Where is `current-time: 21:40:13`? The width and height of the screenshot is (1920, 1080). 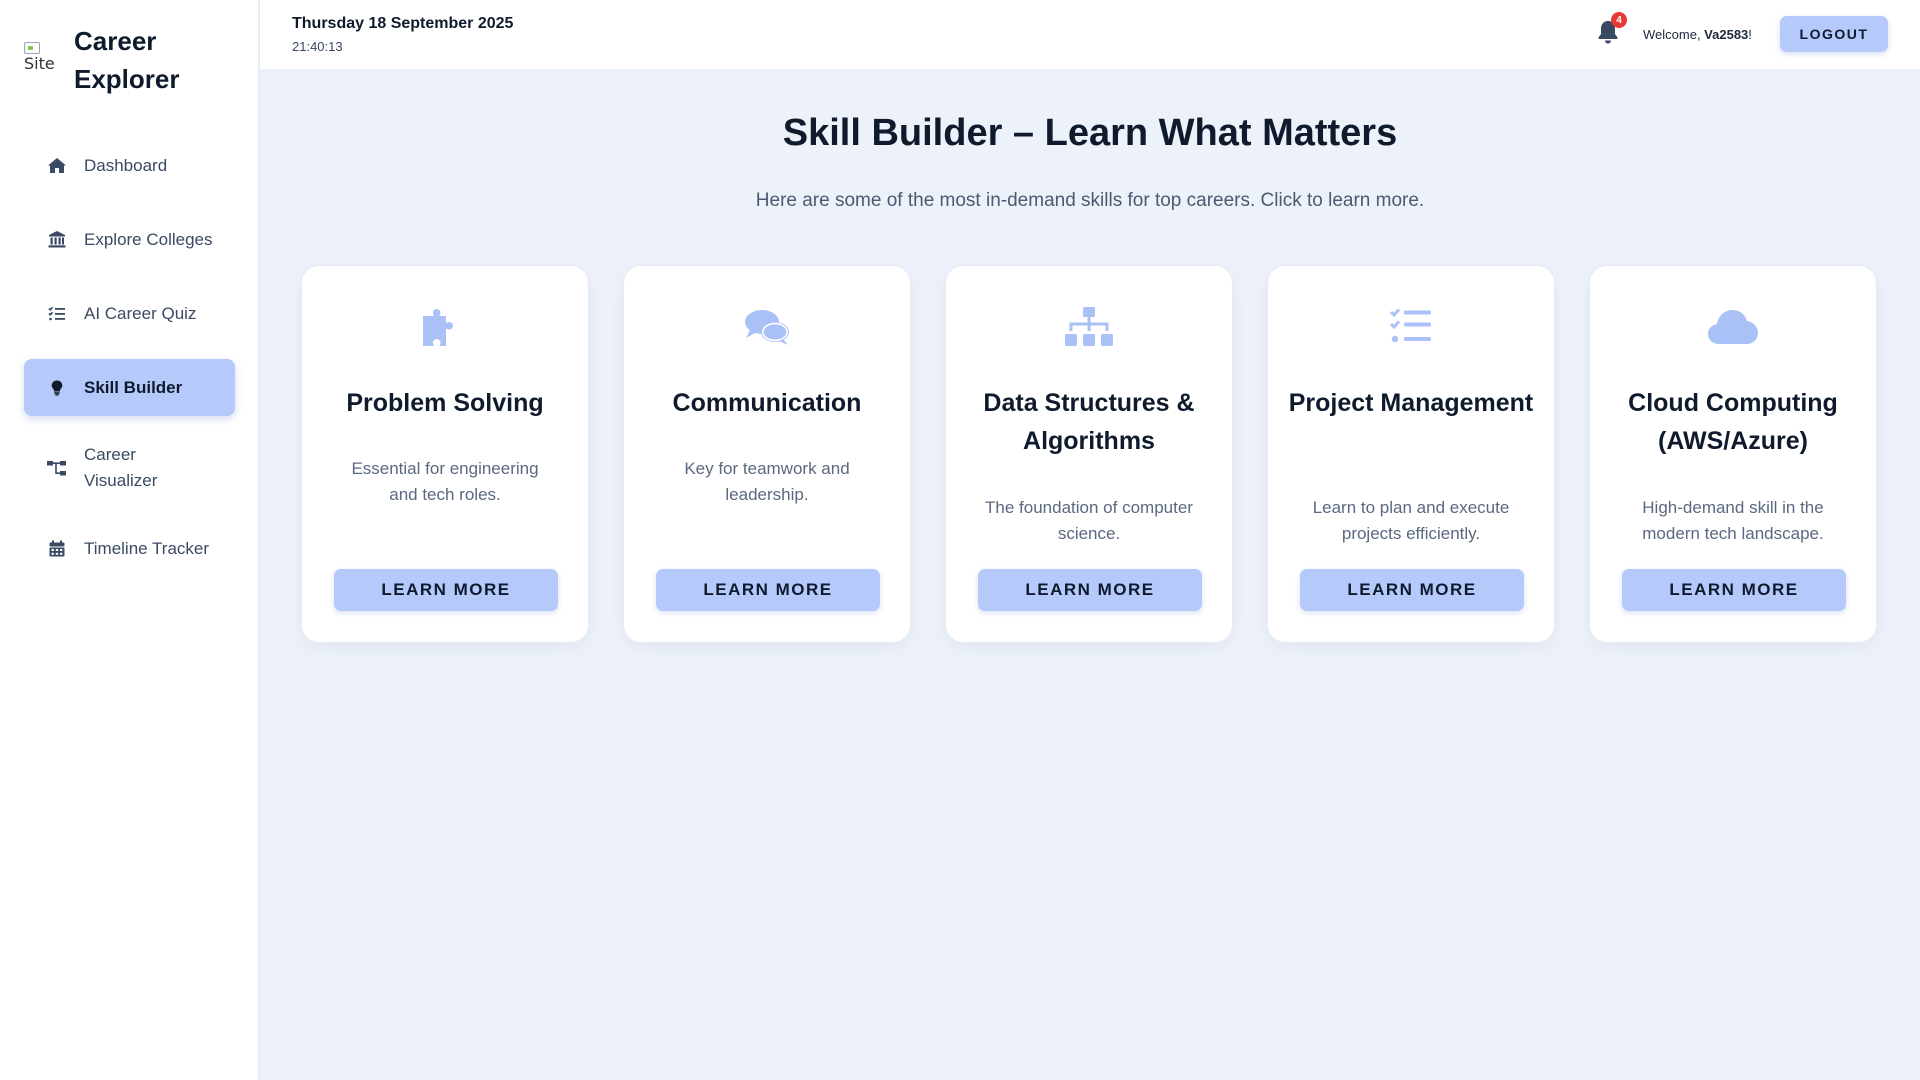
current-time: 21:40:13 is located at coordinates (317, 46).